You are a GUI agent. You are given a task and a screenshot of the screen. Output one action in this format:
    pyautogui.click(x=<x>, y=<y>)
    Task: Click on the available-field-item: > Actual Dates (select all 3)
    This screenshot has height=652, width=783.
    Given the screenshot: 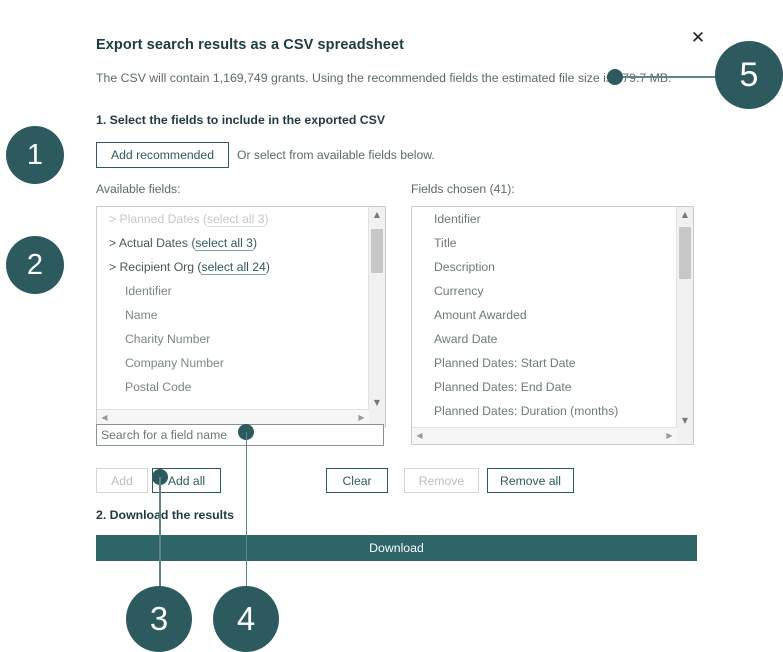 What is the action you would take?
    pyautogui.click(x=233, y=243)
    